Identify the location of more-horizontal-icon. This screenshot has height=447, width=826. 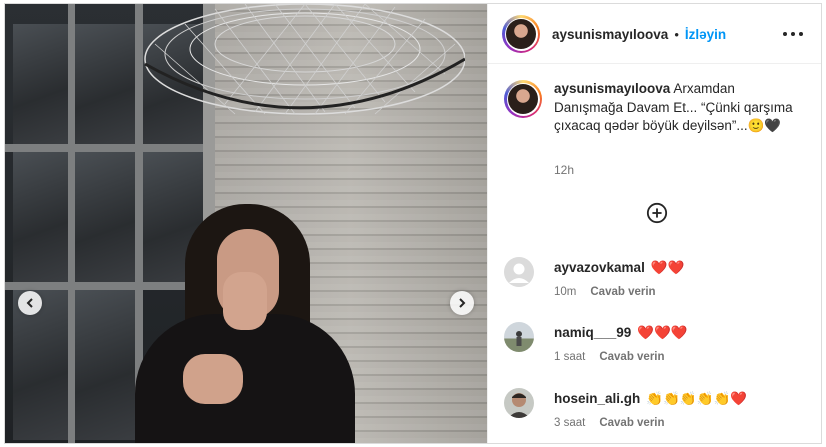
(785, 34).